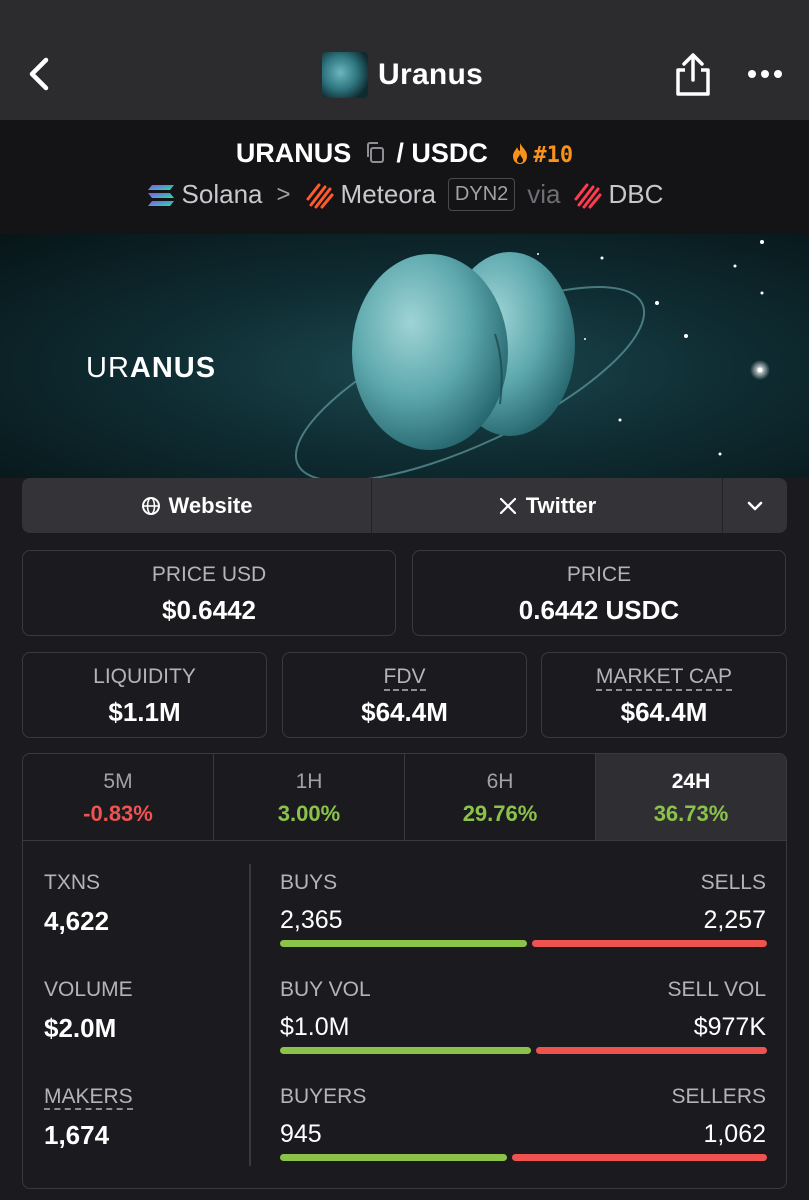 This screenshot has height=1200, width=809. What do you see at coordinates (118, 781) in the screenshot?
I see `tab-label: 5M` at bounding box center [118, 781].